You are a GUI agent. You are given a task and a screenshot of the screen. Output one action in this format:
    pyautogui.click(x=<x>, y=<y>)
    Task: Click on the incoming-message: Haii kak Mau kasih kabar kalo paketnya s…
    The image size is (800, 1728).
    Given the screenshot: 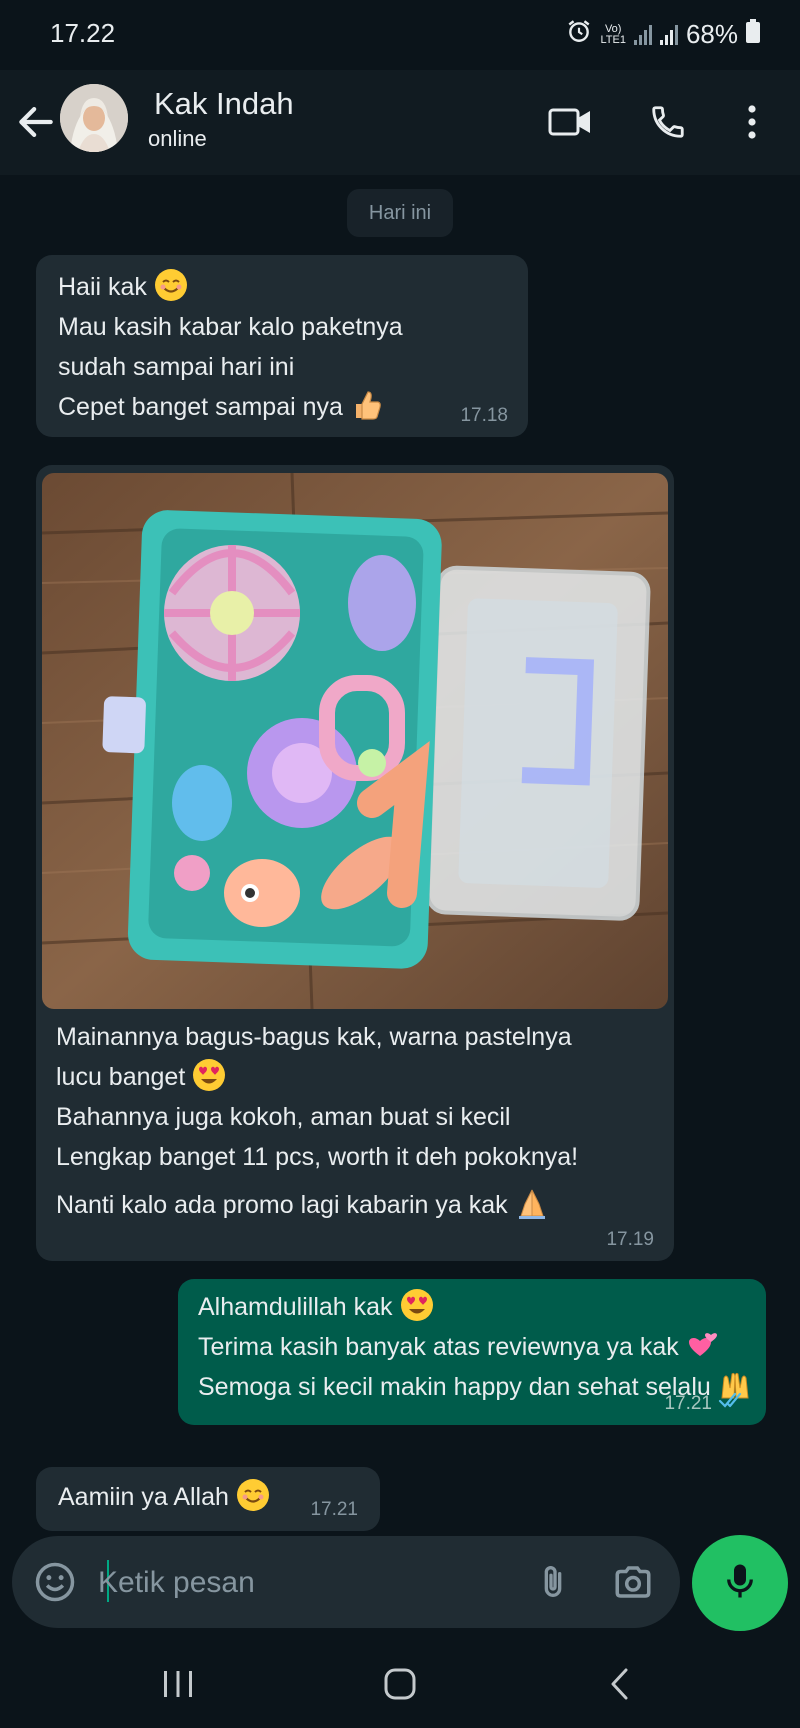 What is the action you would take?
    pyautogui.click(x=282, y=346)
    